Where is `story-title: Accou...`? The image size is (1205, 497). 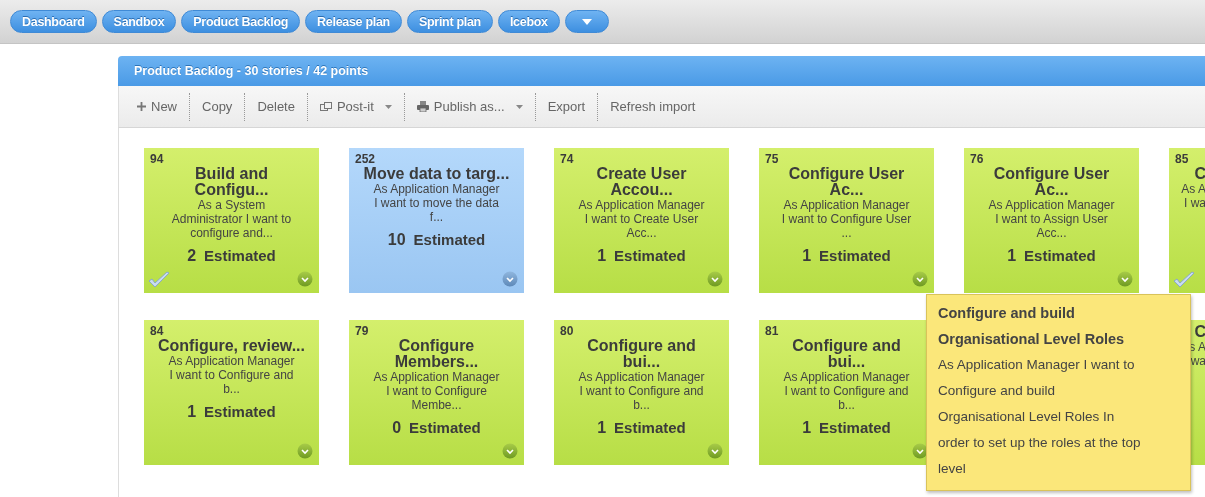 story-title: Accou... is located at coordinates (641, 190).